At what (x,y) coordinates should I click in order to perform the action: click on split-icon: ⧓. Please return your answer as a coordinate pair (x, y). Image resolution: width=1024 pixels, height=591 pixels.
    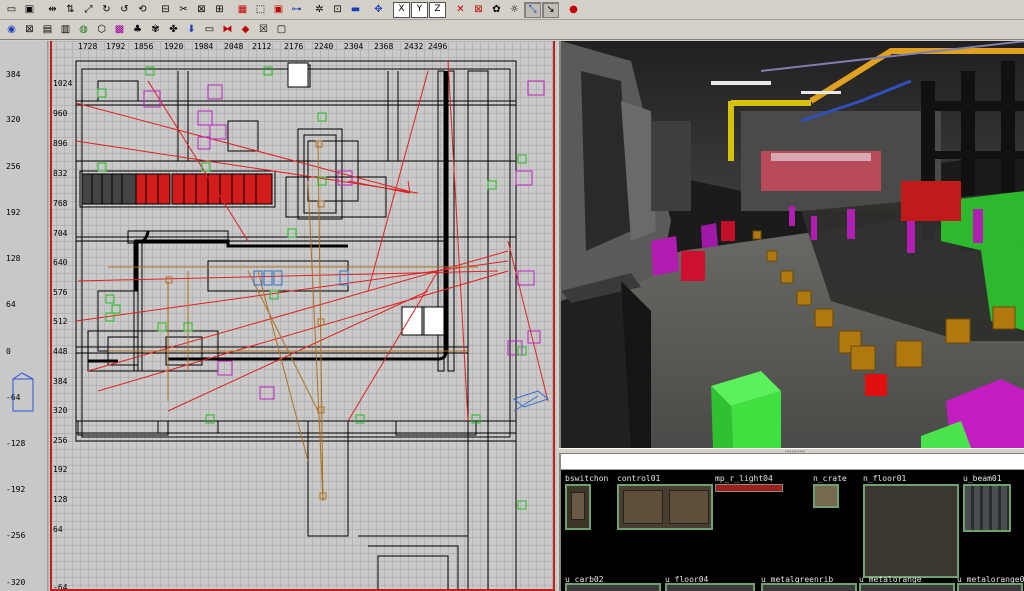
    Looking at the image, I should click on (227, 30).